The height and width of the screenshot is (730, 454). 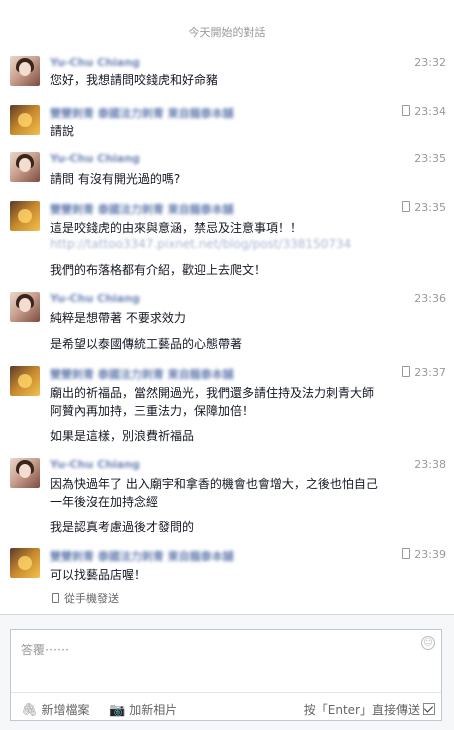 I want to click on timestamp-text: 23:37, so click(x=430, y=372).